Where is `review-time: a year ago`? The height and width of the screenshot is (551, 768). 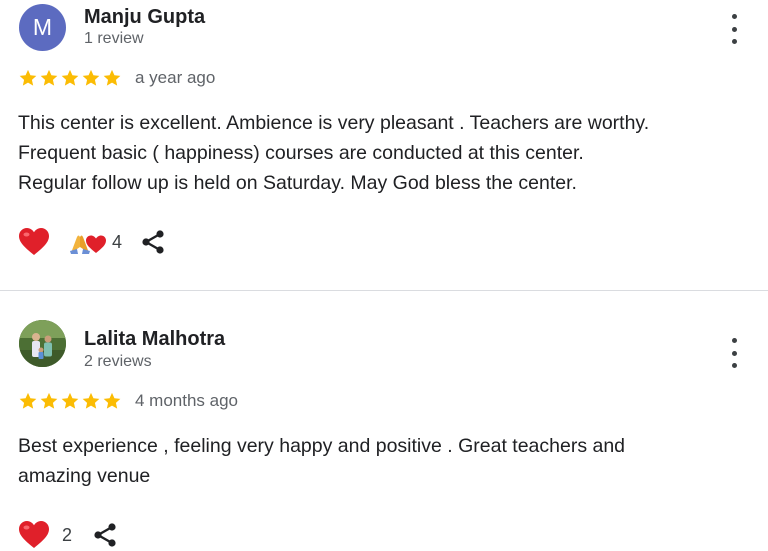 review-time: a year ago is located at coordinates (175, 77).